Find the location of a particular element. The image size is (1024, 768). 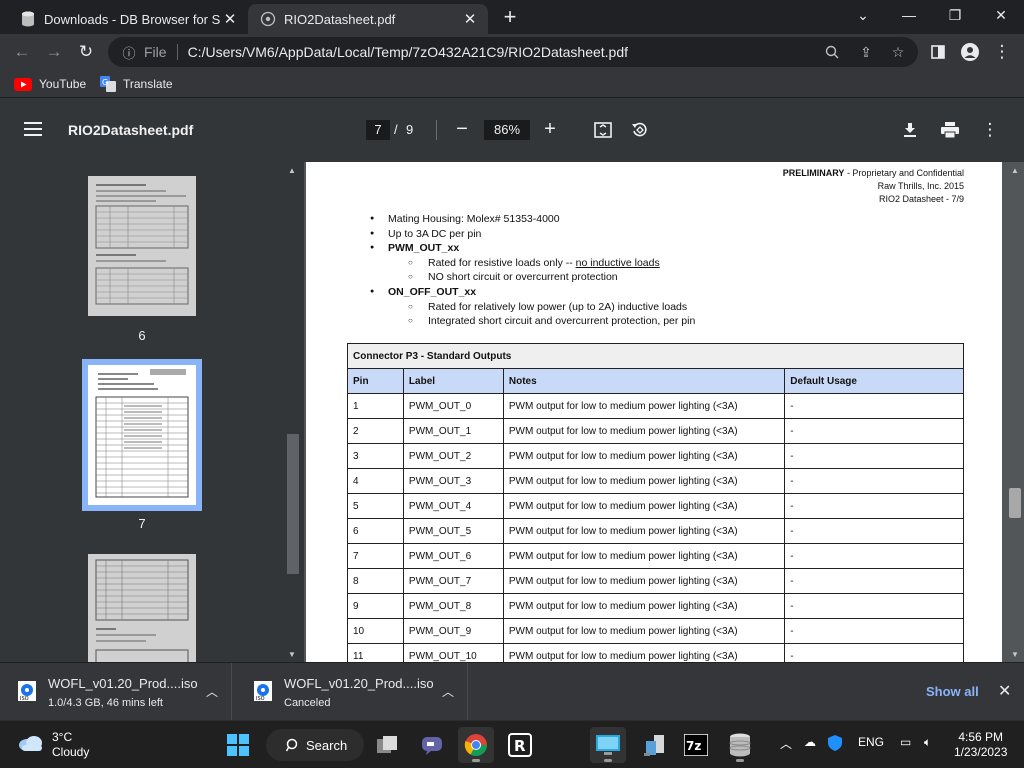

cell-label: PWM_OUT_2 is located at coordinates (453, 456).